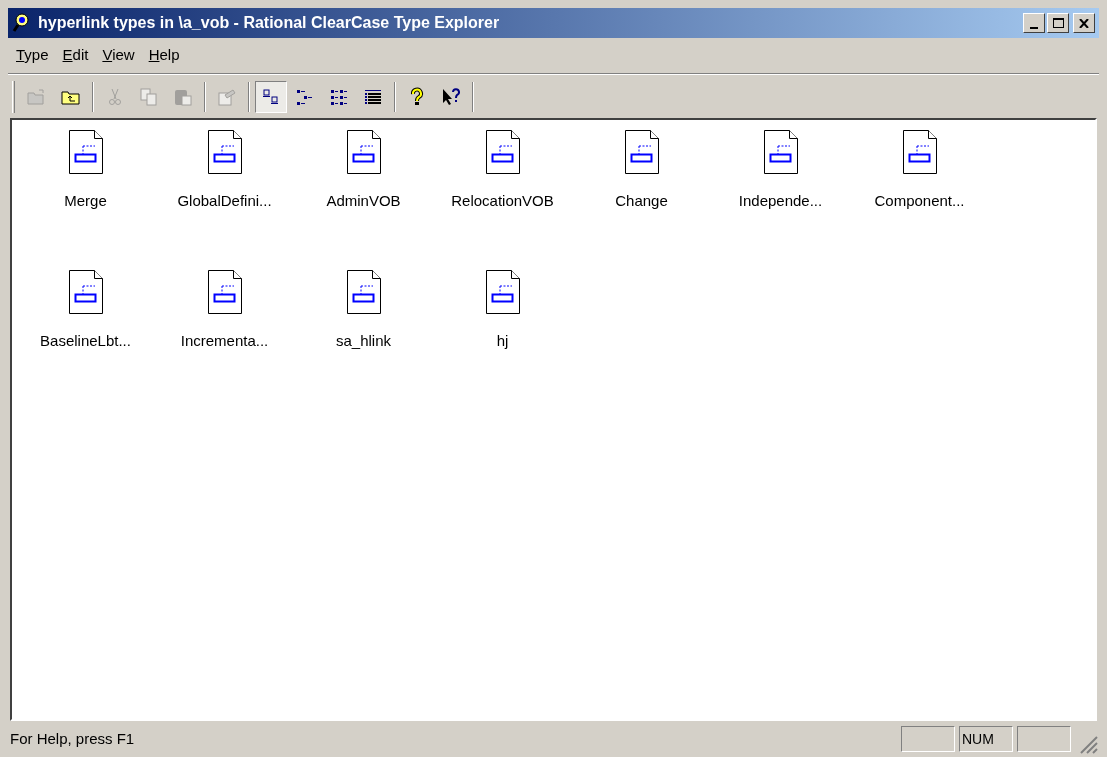 The image size is (1107, 757). I want to click on maximize-button, so click(1058, 23).